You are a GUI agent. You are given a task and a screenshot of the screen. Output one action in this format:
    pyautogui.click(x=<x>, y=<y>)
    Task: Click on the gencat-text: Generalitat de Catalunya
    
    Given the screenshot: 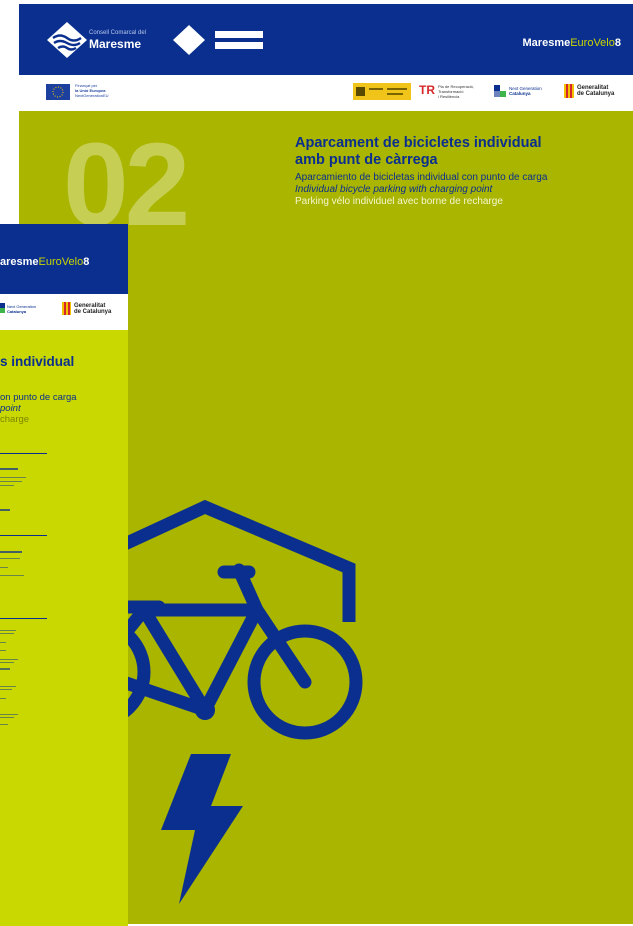 What is the action you would take?
    pyautogui.click(x=595, y=91)
    